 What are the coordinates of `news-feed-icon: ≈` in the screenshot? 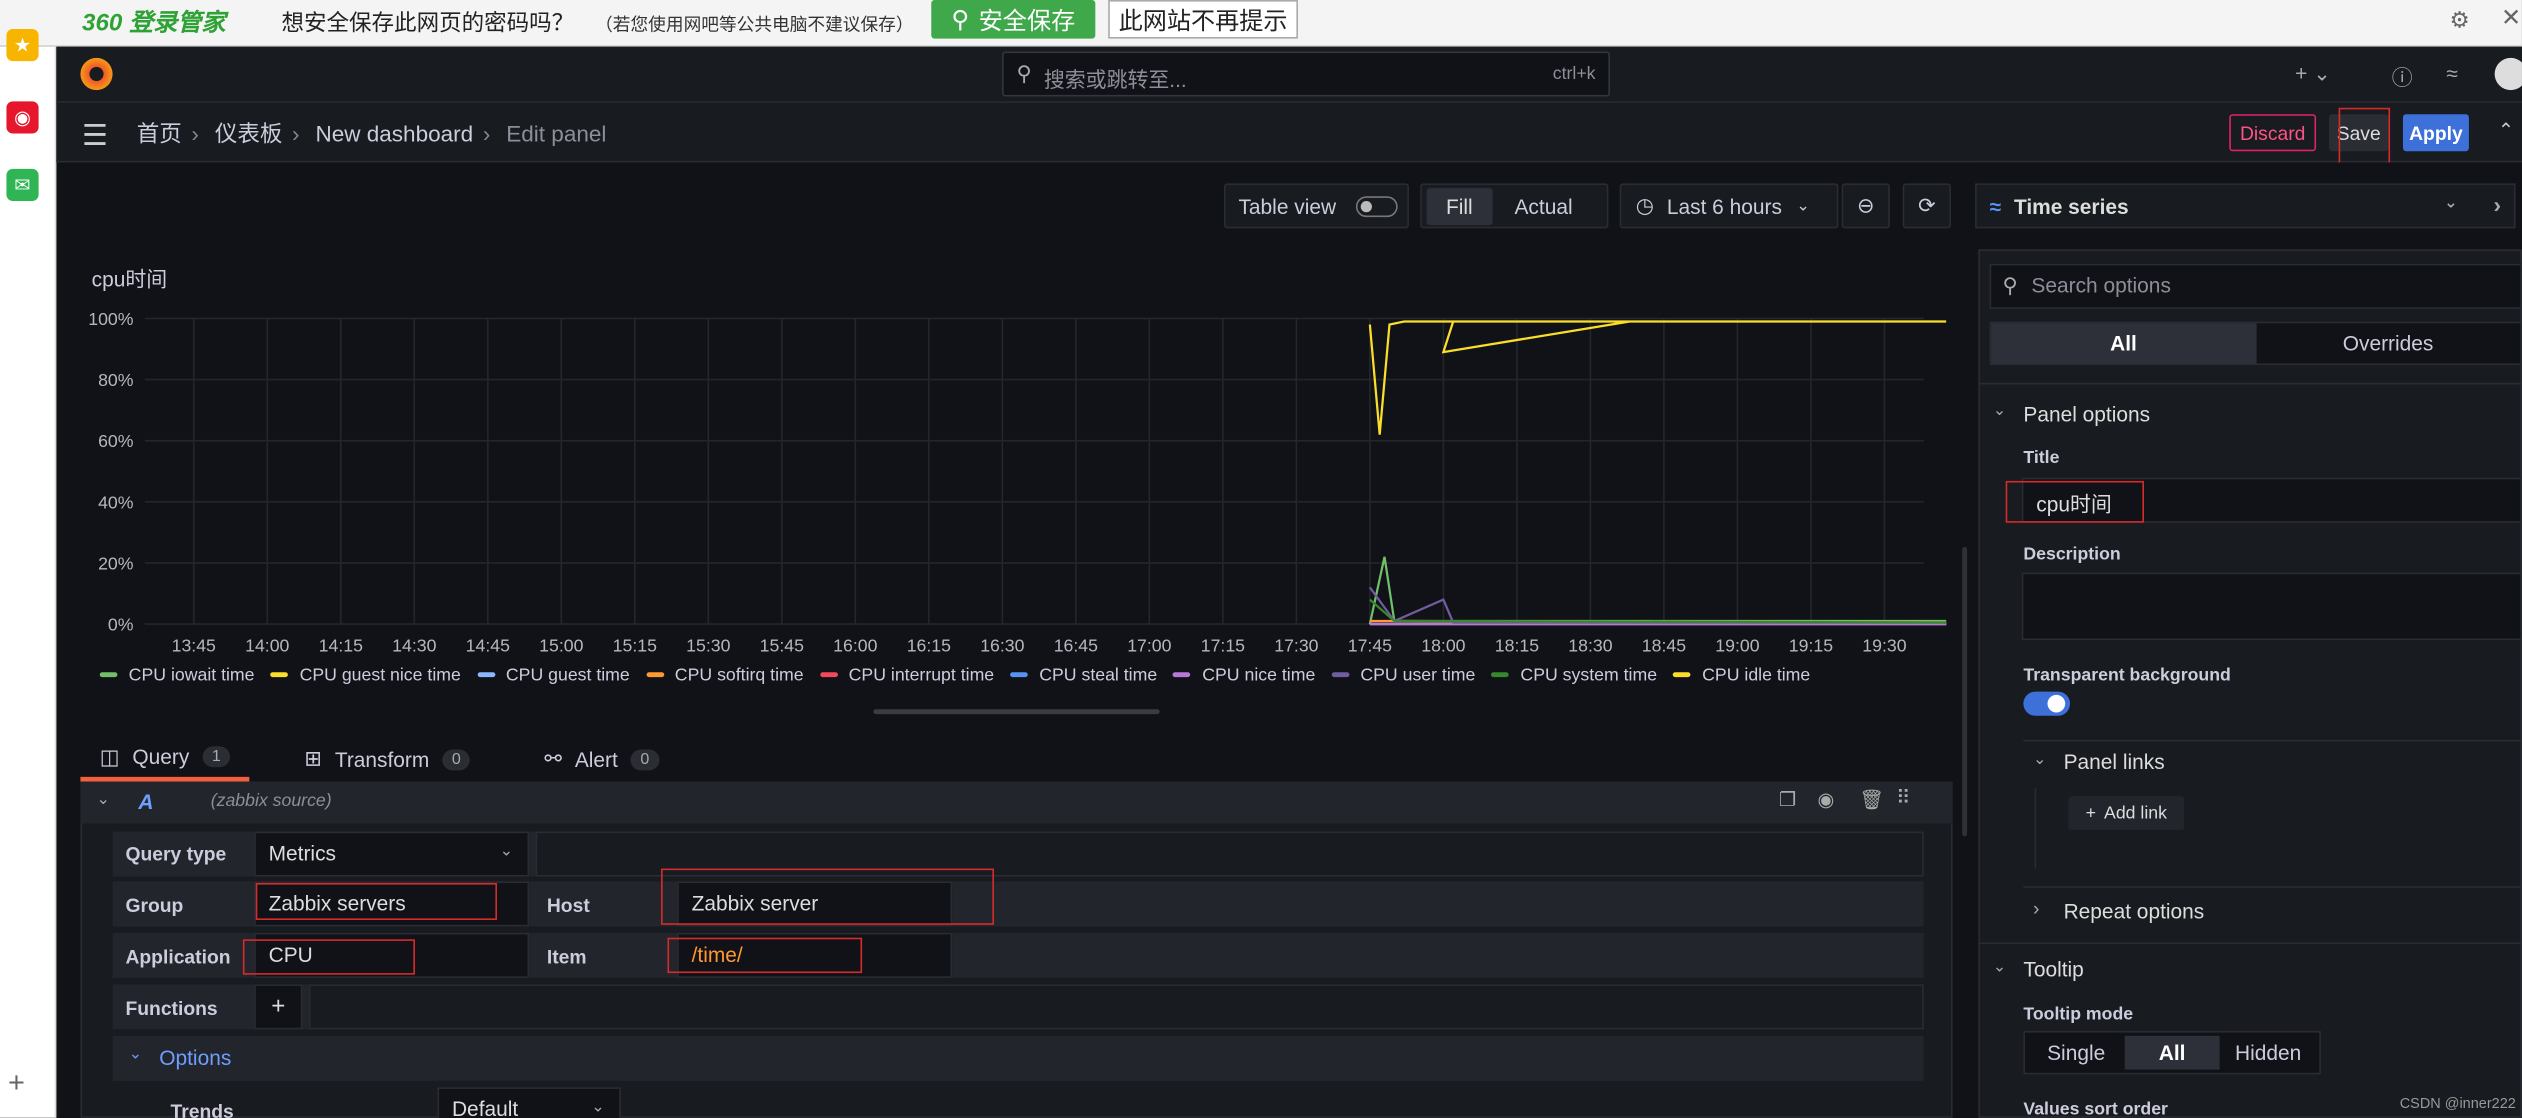 It's located at (2451, 73).